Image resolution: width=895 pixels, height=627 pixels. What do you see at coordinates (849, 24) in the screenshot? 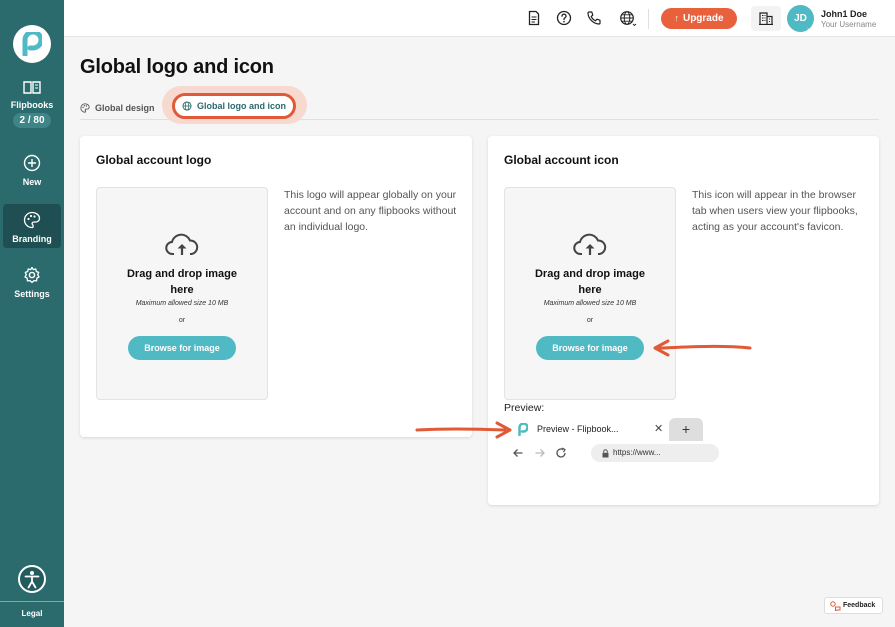
I see `user-username: Your Username` at bounding box center [849, 24].